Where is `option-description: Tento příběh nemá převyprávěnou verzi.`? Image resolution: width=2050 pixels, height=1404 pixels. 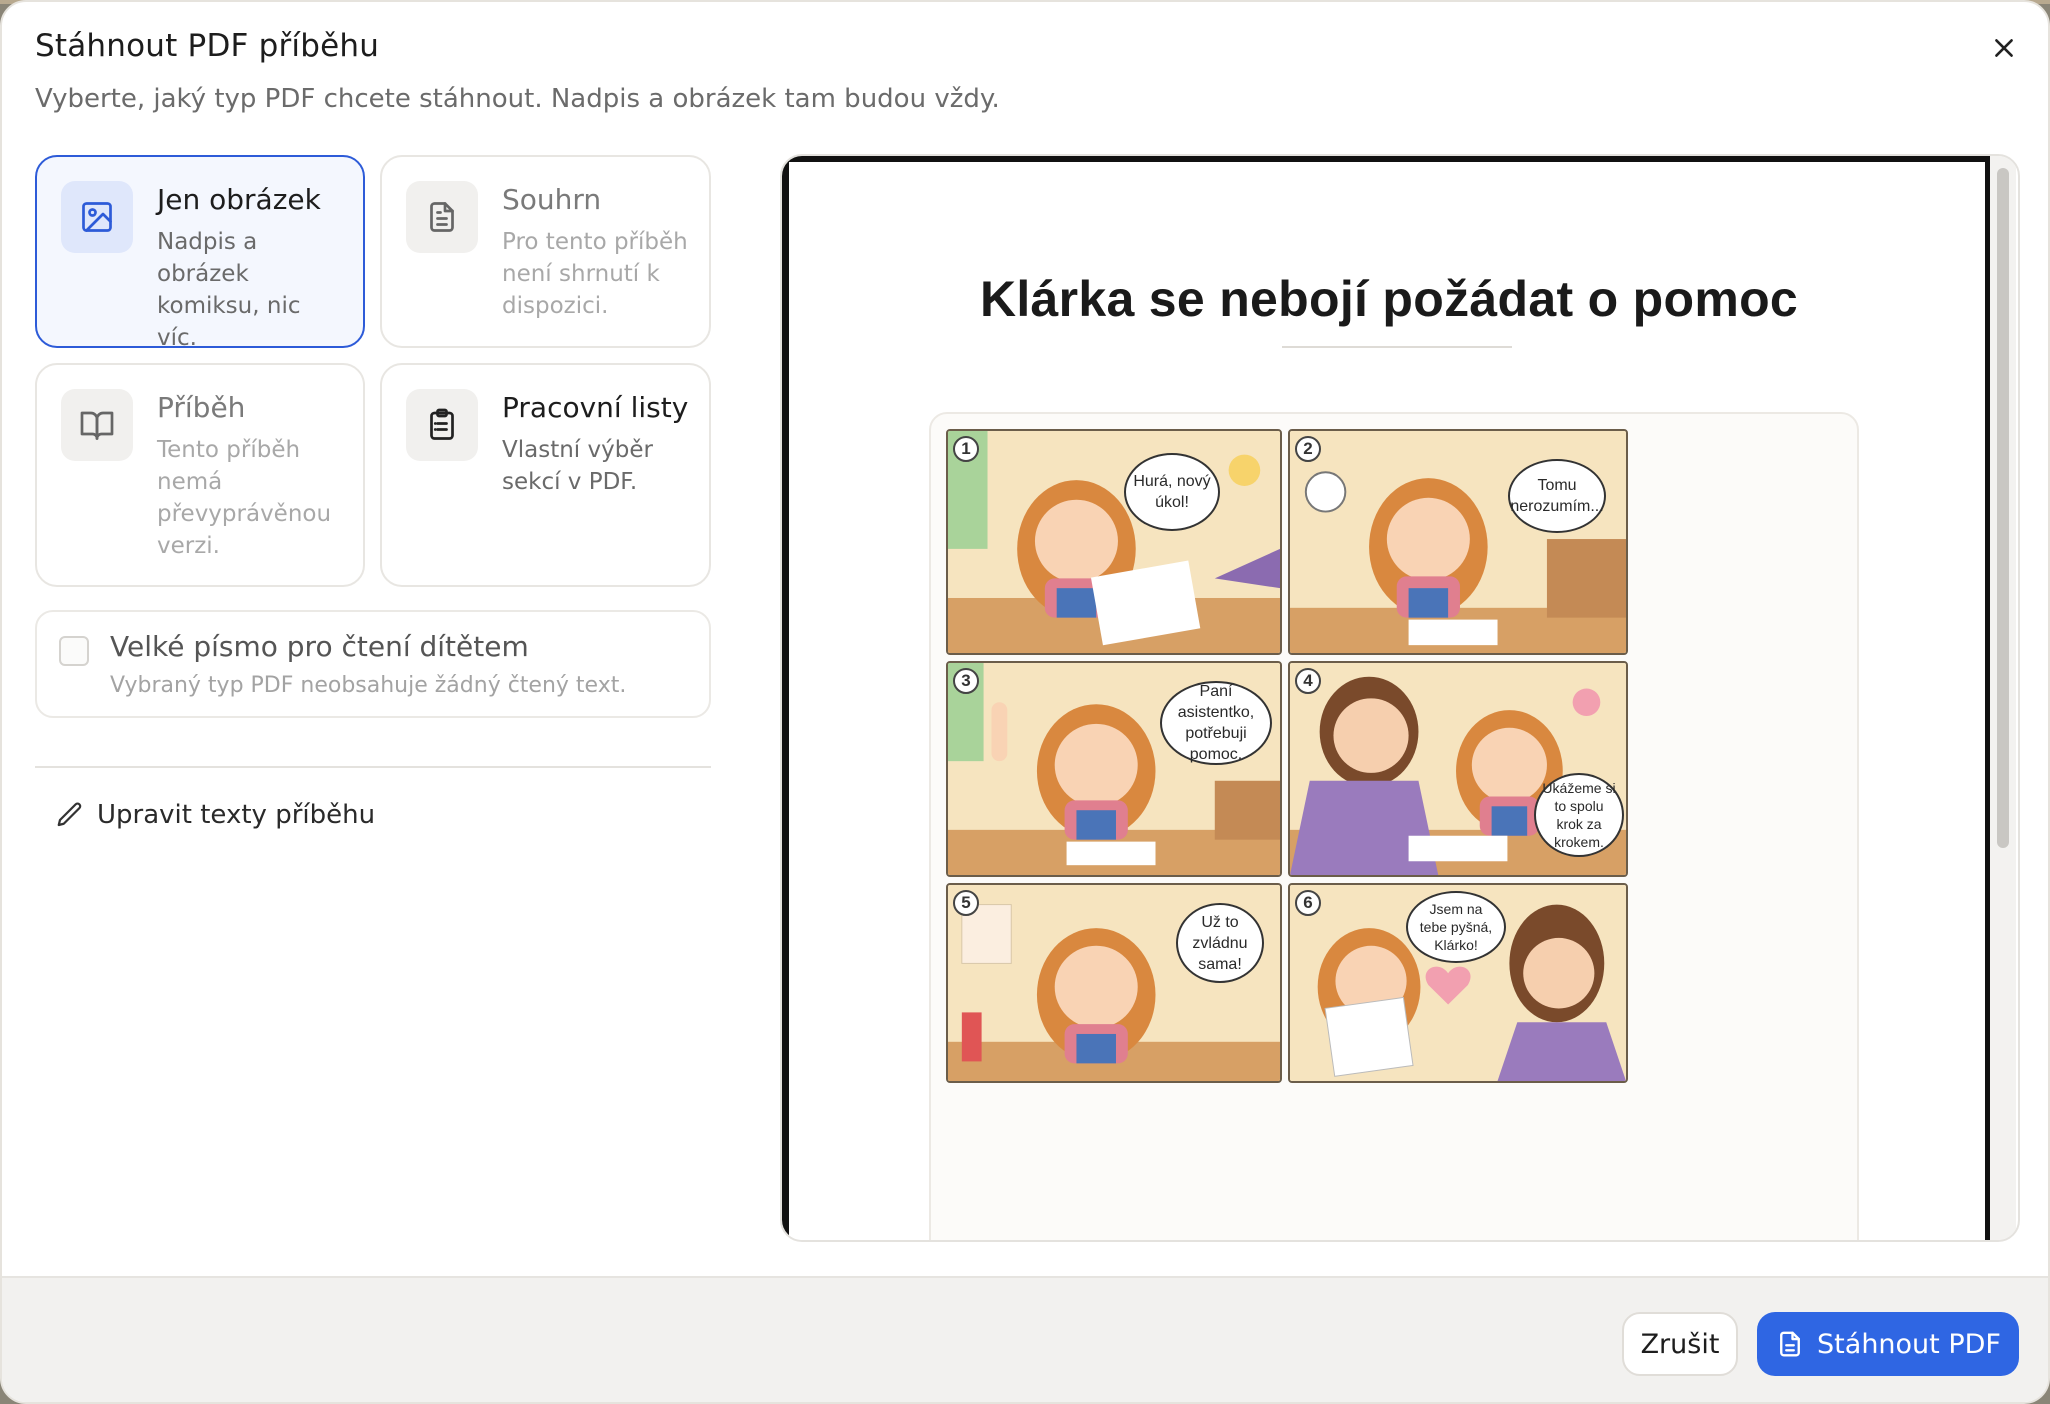
option-description: Tento příběh nemá převyprávěnou verzi. is located at coordinates (244, 498).